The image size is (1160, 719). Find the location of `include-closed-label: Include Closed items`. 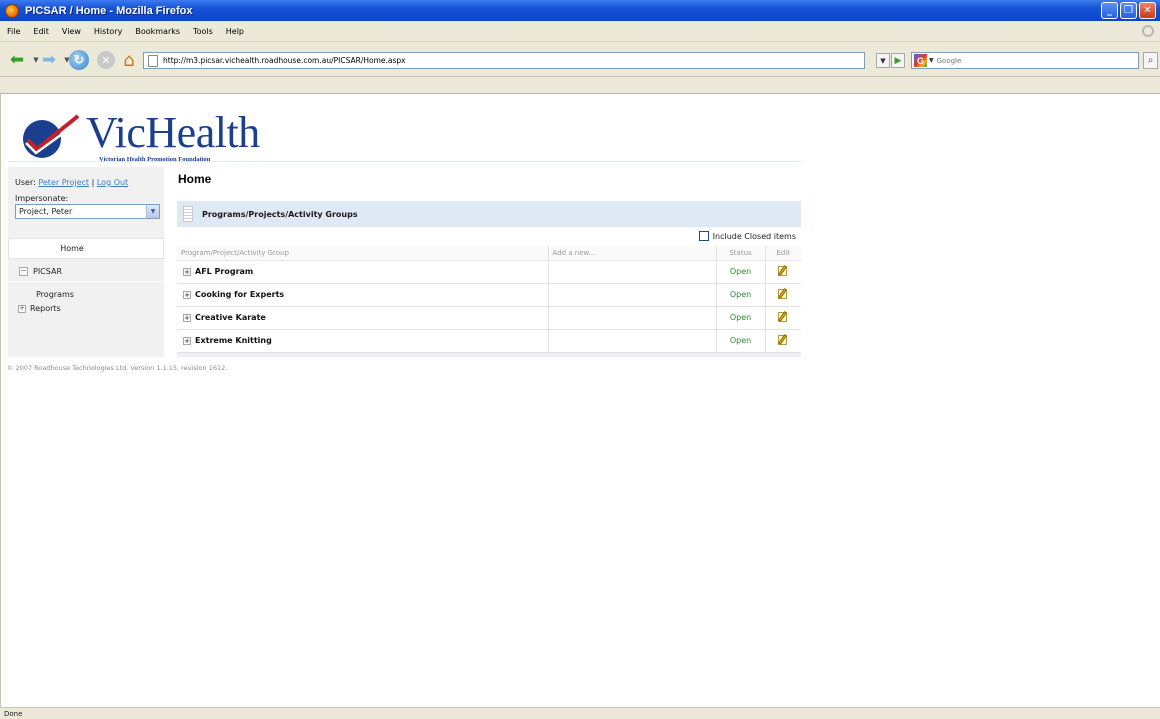

include-closed-label: Include Closed items is located at coordinates (754, 236).